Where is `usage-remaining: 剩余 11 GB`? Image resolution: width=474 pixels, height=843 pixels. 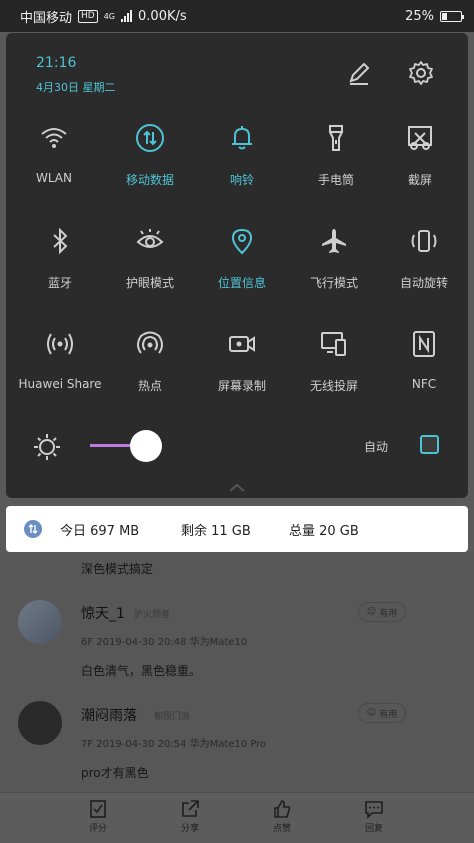 usage-remaining: 剩余 11 GB is located at coordinates (216, 531).